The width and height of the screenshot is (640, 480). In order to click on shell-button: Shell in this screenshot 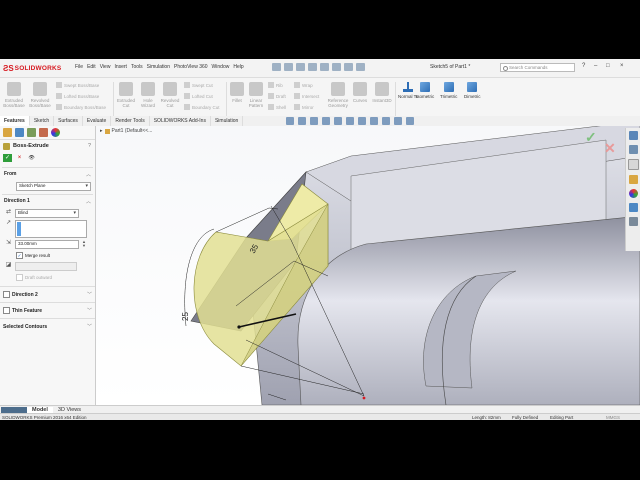, I will do `click(277, 107)`.